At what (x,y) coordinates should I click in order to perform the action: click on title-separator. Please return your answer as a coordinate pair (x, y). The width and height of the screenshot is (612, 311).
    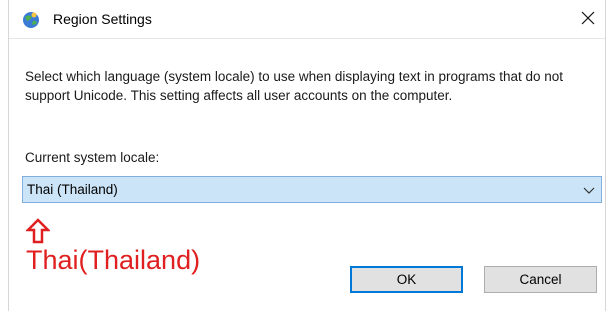
    Looking at the image, I should click on (307, 38).